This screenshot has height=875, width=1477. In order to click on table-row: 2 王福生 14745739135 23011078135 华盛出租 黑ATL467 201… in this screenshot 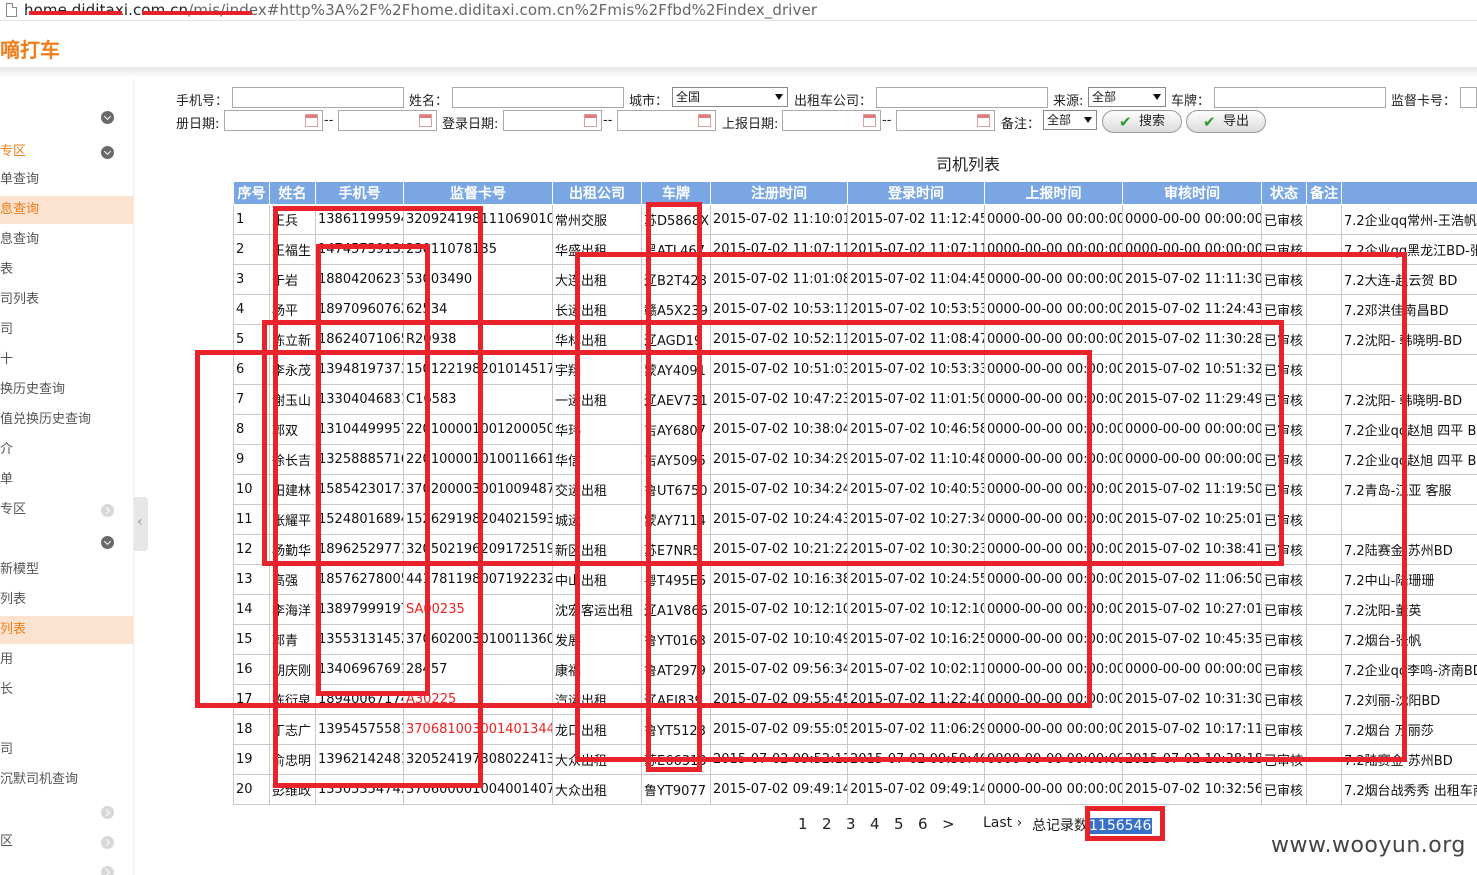, I will do `click(855, 249)`.